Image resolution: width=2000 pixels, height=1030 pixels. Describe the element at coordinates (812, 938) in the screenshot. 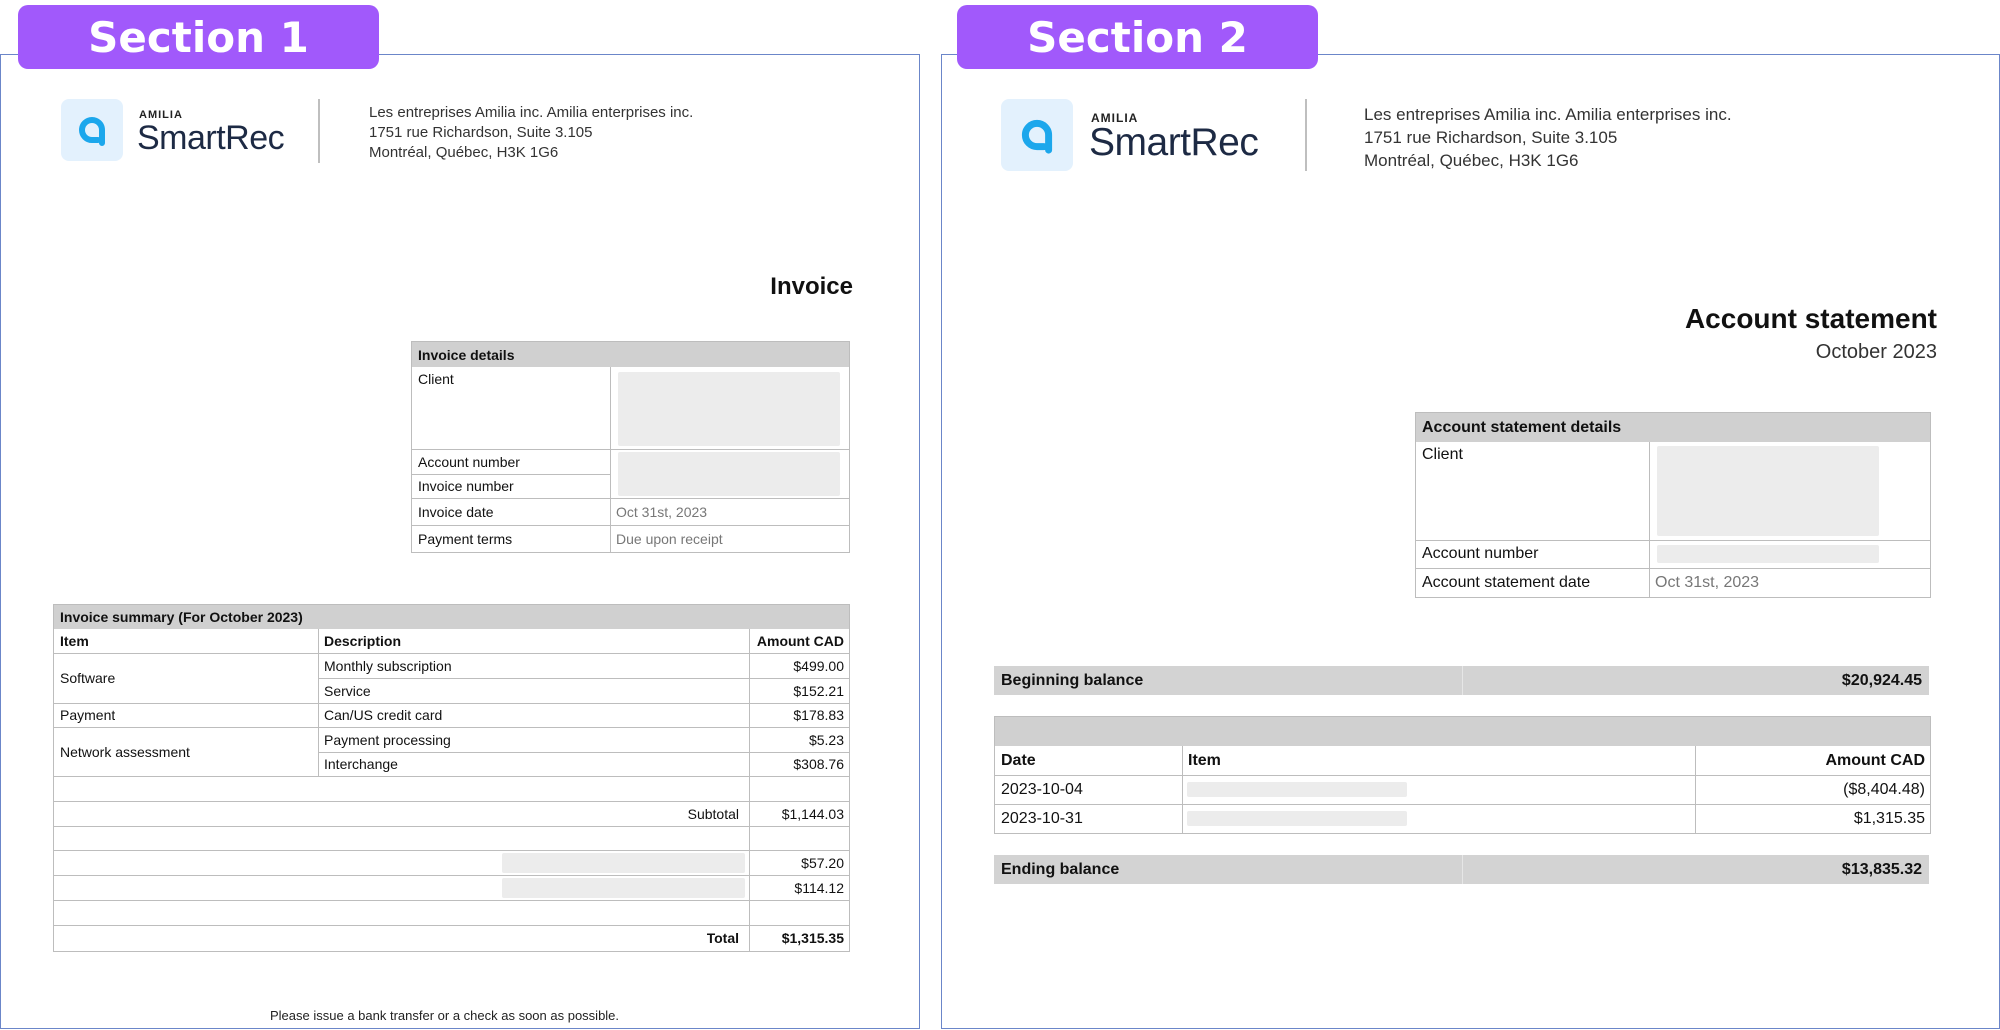

I see `total-value: $1,315.35` at that location.